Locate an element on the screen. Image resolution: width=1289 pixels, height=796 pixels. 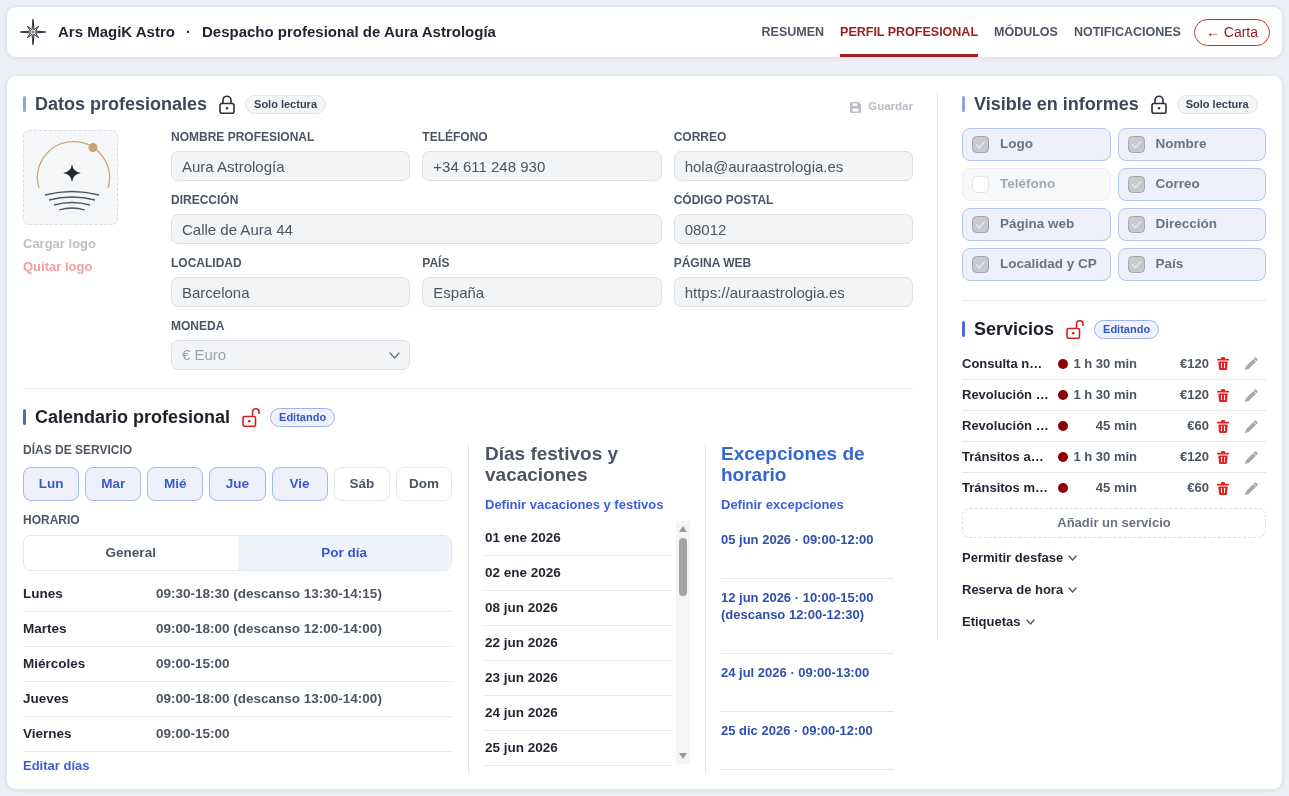
holiday-date: 08 jun 2026 is located at coordinates (578, 608).